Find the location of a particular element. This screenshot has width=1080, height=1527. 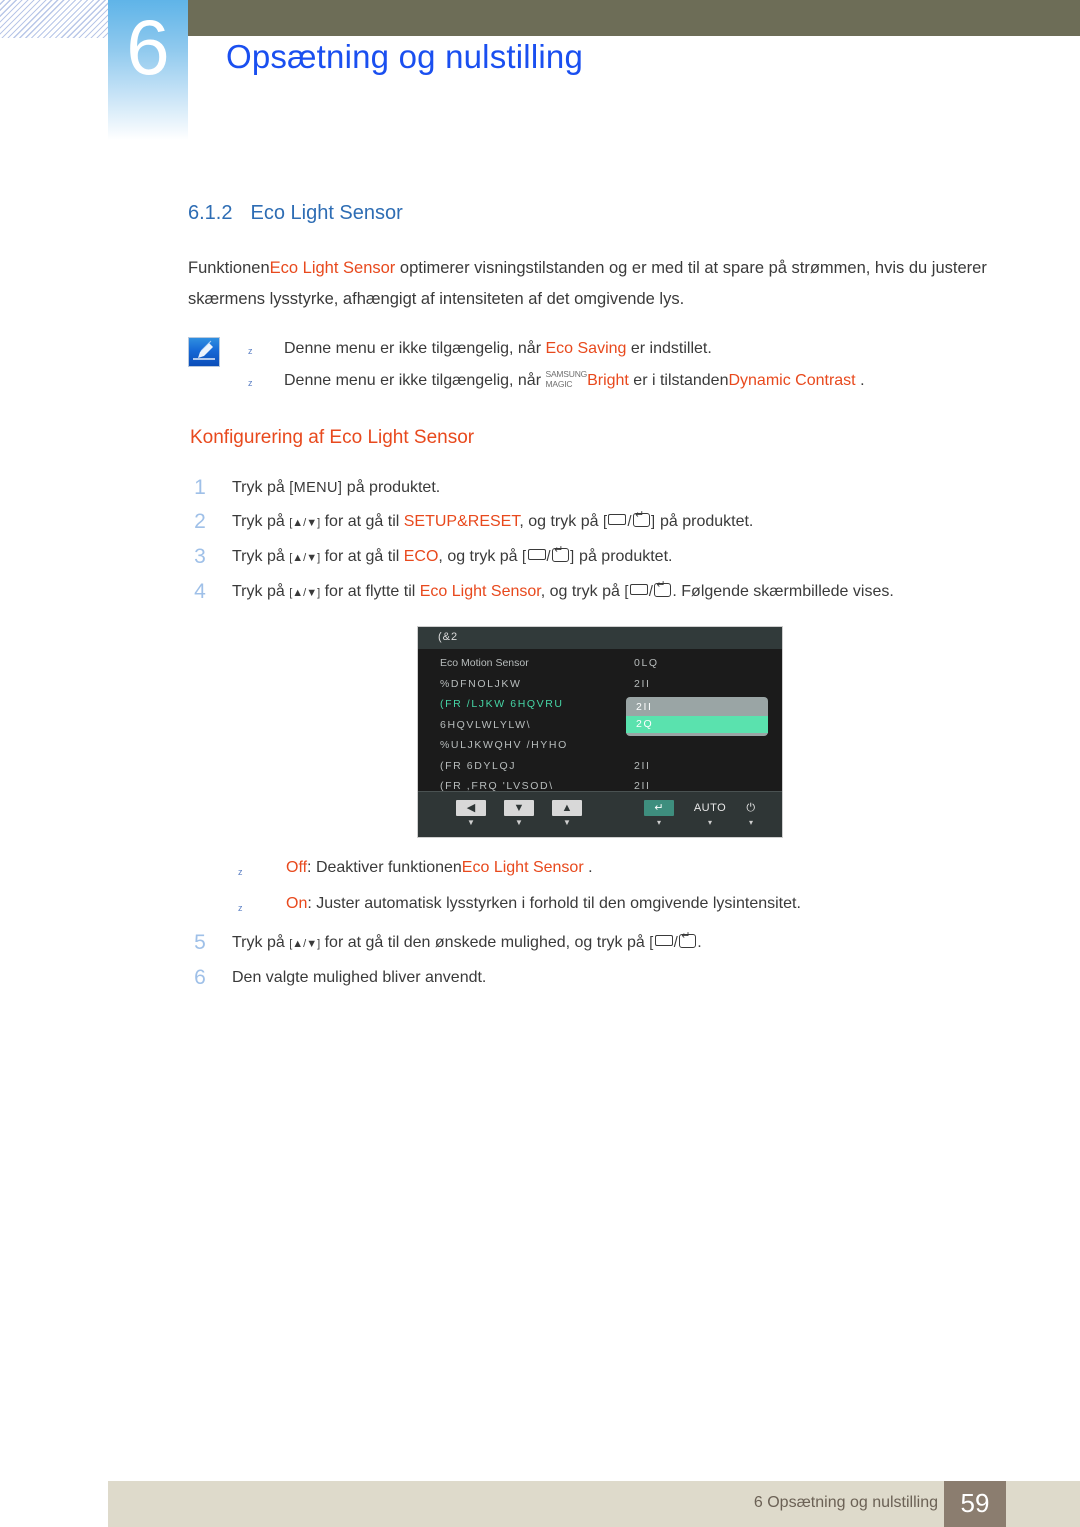

osd-power-button: ⏻ ▾ is located at coordinates (751, 812).